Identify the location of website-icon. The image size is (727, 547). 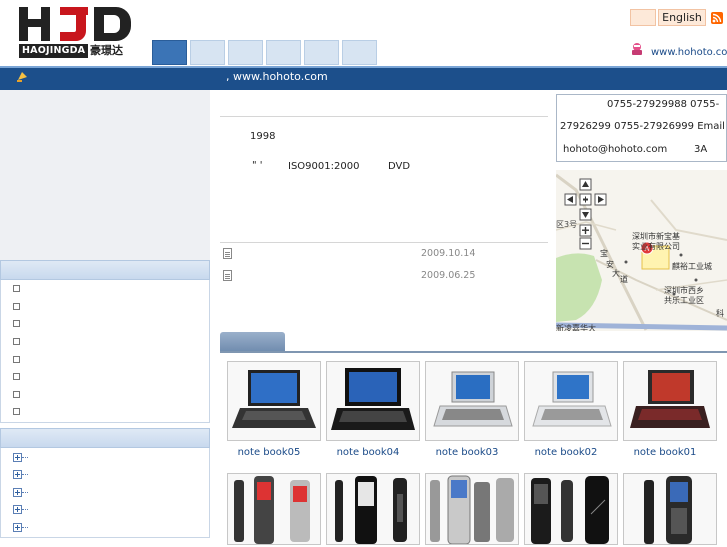
(637, 49).